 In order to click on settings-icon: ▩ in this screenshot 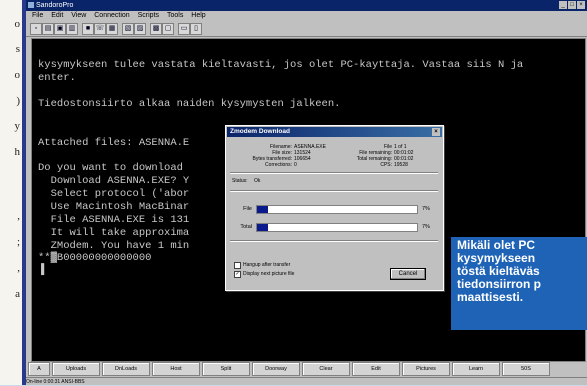, I will do `click(156, 29)`.